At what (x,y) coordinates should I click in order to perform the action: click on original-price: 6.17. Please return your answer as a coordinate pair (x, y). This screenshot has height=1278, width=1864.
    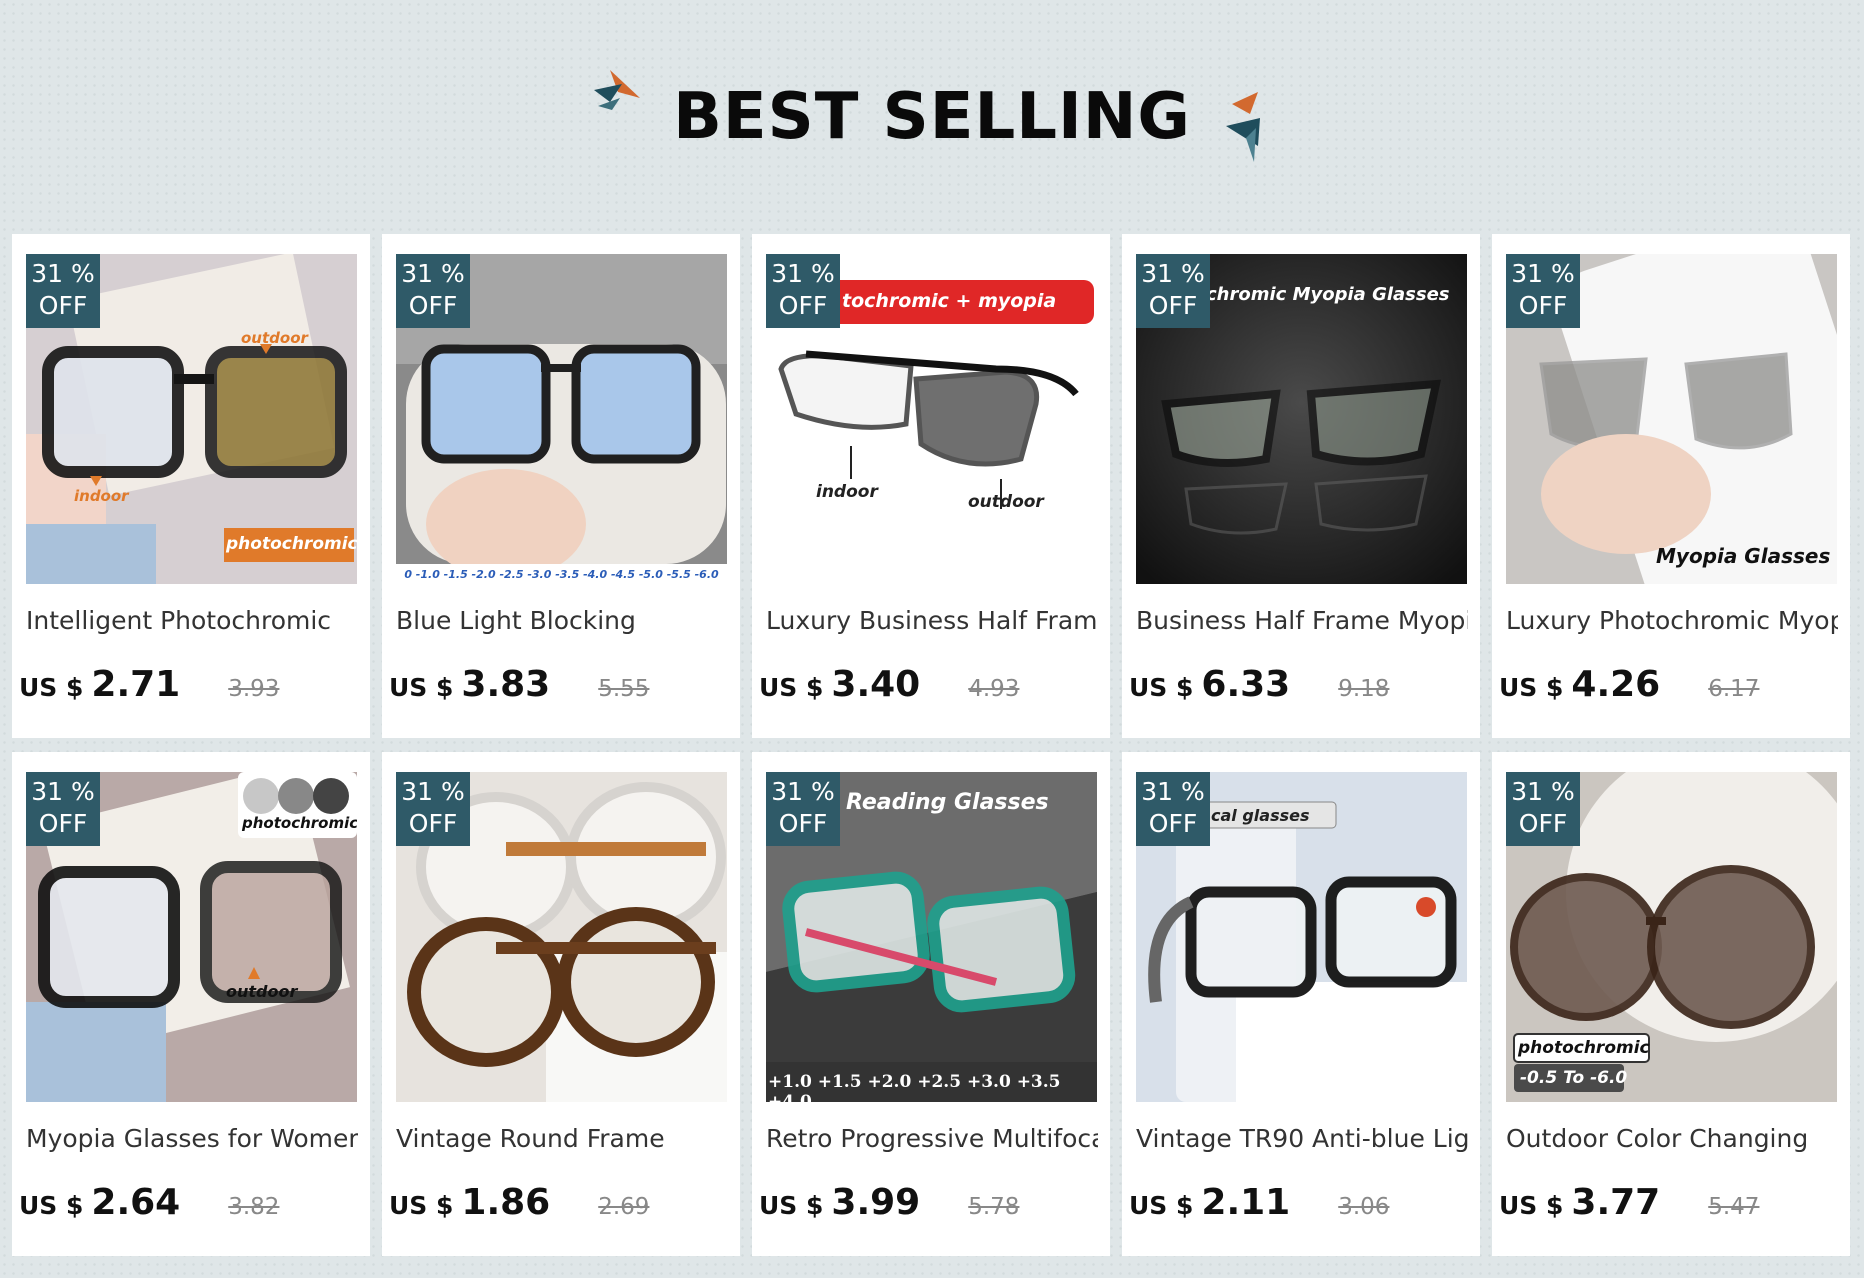
    Looking at the image, I should click on (1734, 689).